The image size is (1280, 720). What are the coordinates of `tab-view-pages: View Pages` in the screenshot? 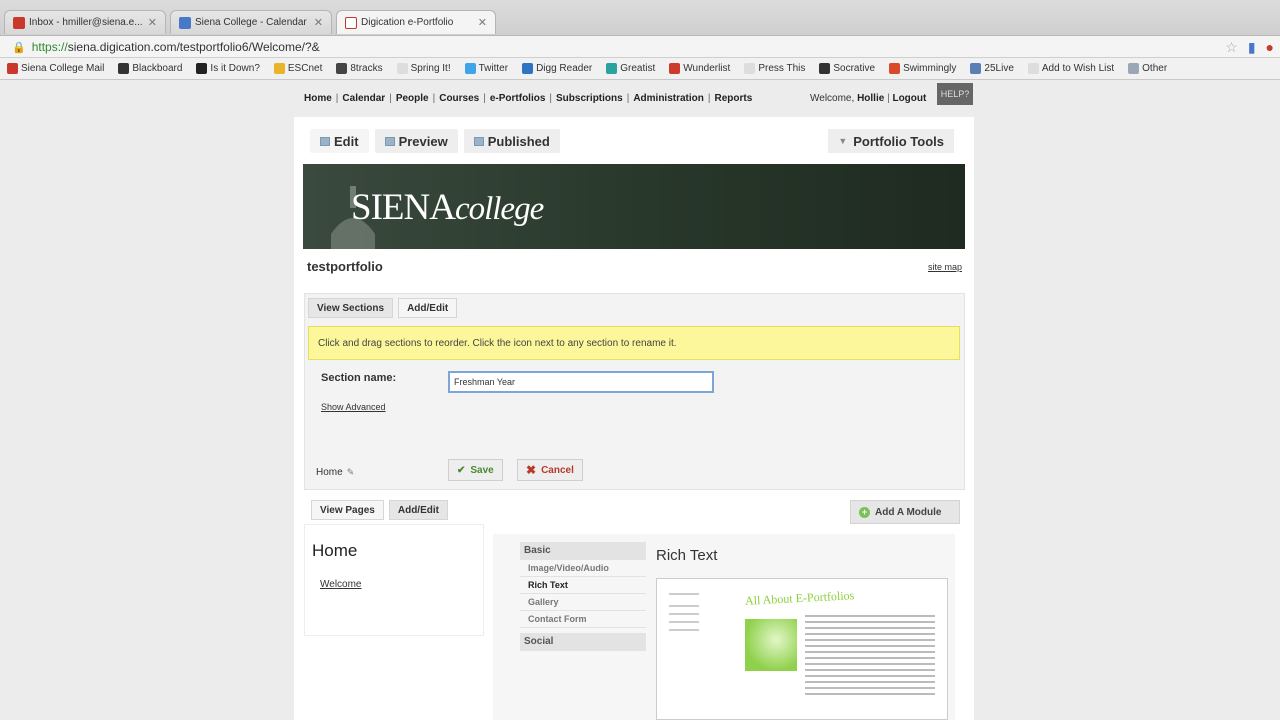 It's located at (347, 510).